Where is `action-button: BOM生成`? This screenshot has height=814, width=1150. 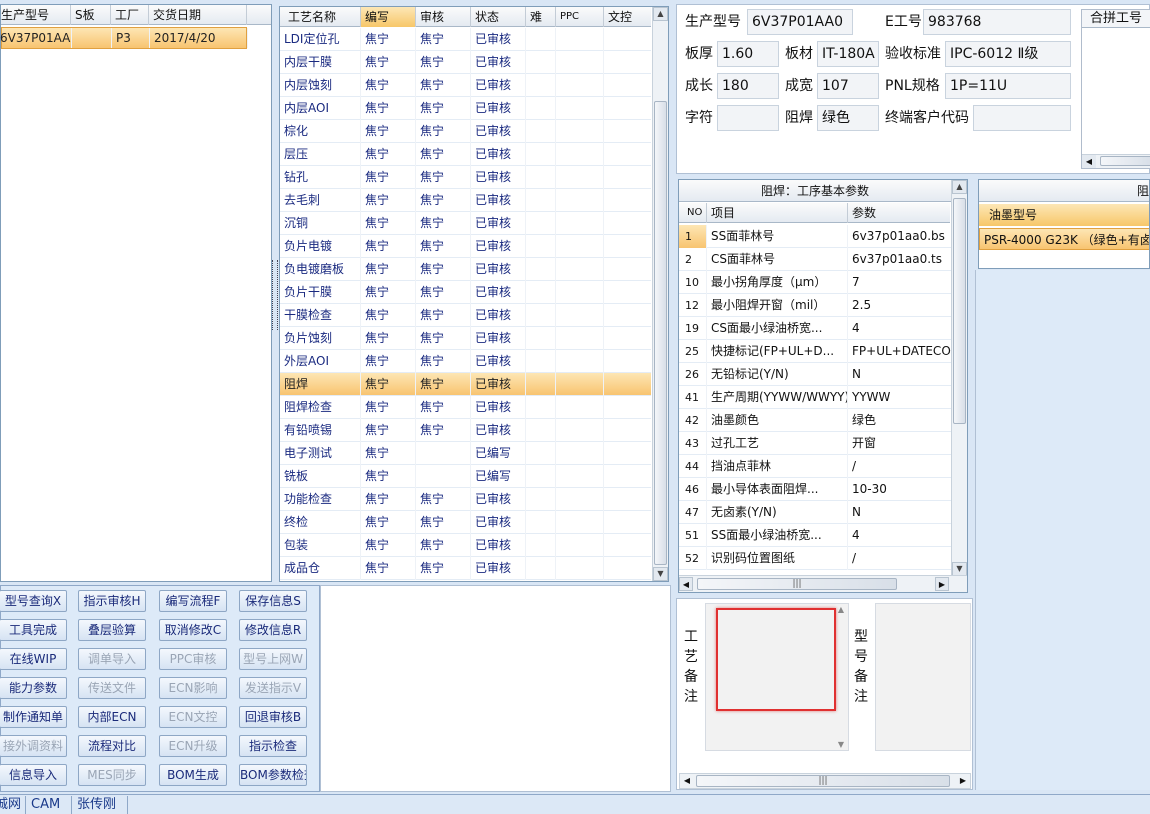
action-button: BOM生成 is located at coordinates (193, 775).